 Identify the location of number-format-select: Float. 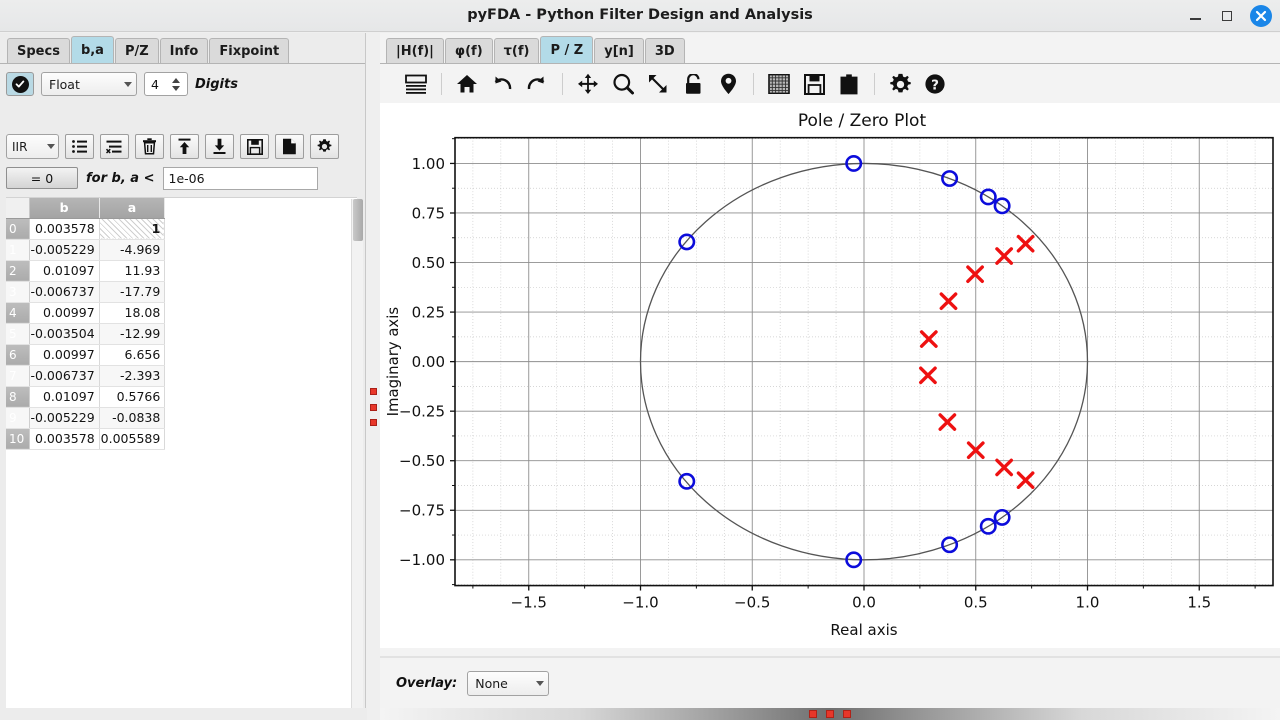
(89, 84).